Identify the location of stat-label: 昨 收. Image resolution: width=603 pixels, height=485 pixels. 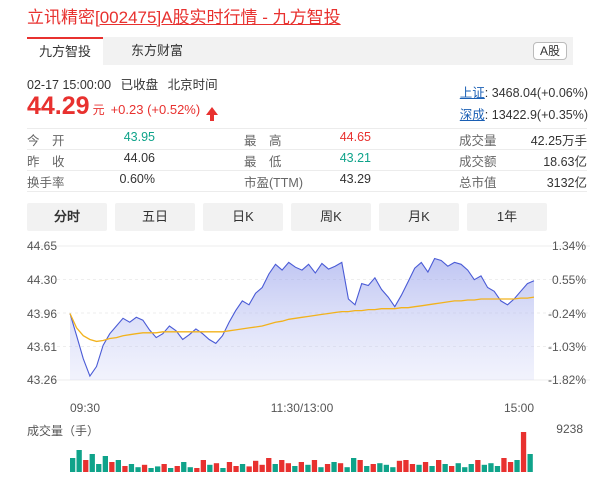
(46, 162).